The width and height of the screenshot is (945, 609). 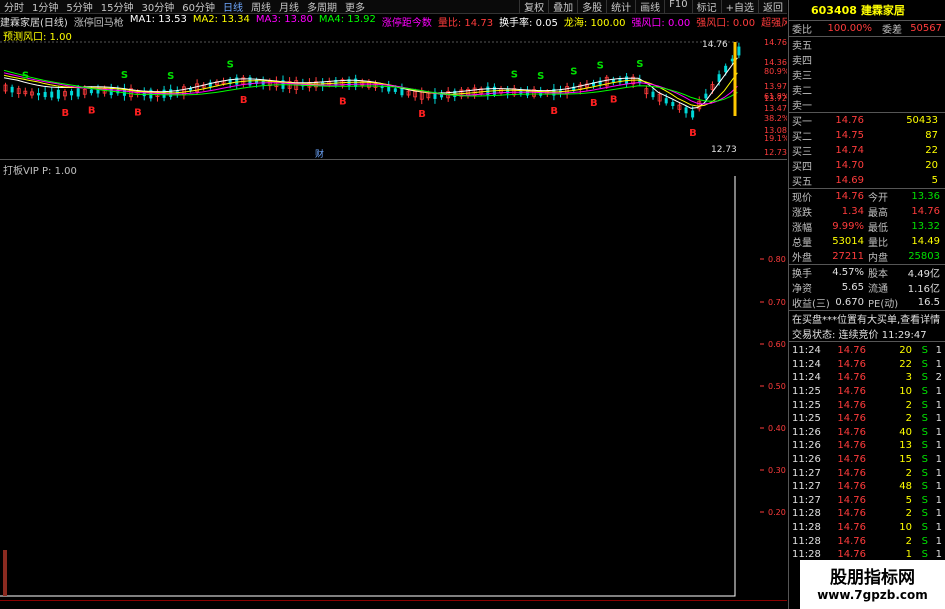 What do you see at coordinates (802, 213) in the screenshot?
I see `stat-label: 涨跌` at bounding box center [802, 213].